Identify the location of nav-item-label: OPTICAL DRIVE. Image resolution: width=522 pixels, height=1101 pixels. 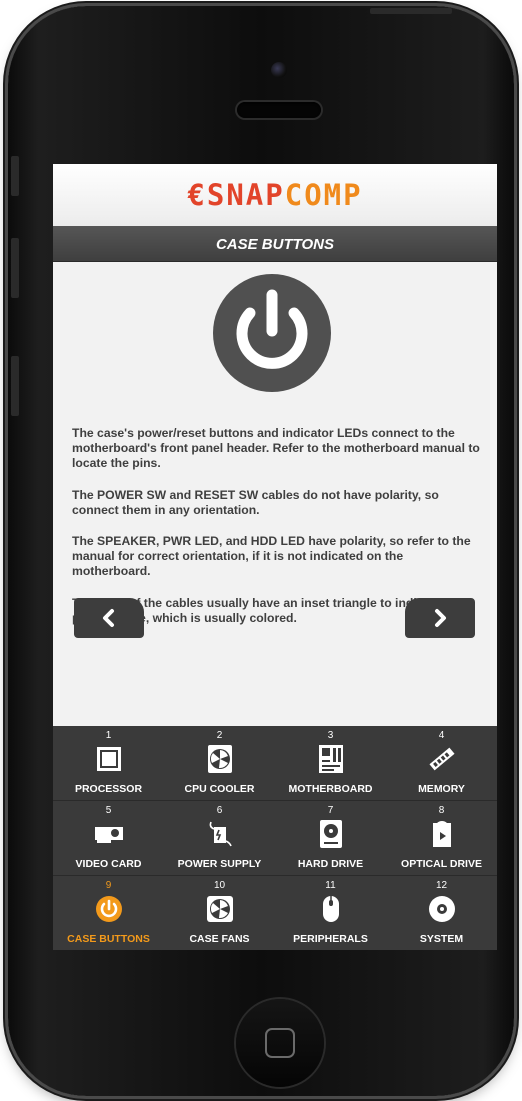
(441, 864).